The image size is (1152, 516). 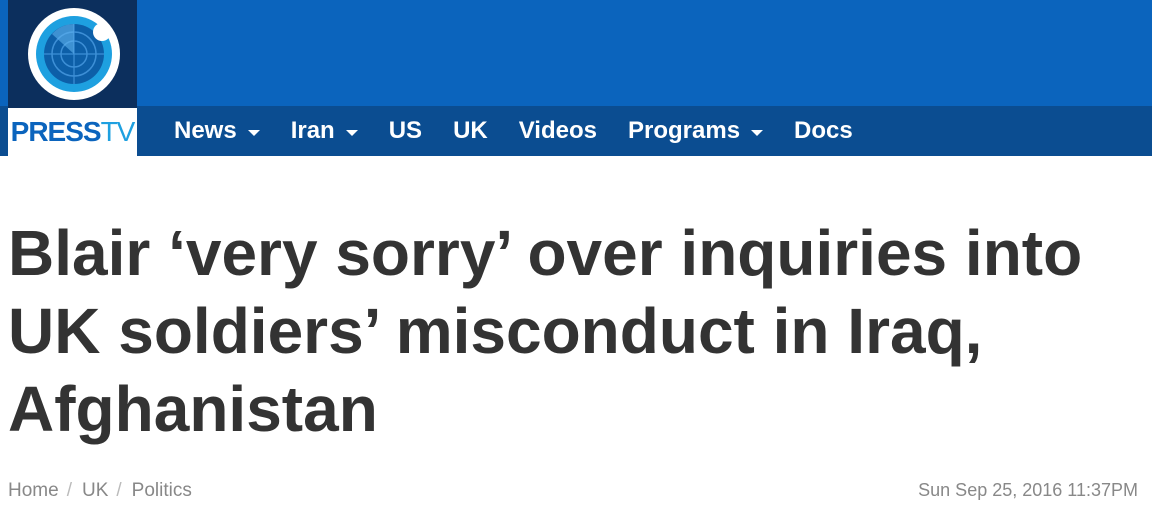 What do you see at coordinates (684, 130) in the screenshot?
I see `nav-item-label: Programs` at bounding box center [684, 130].